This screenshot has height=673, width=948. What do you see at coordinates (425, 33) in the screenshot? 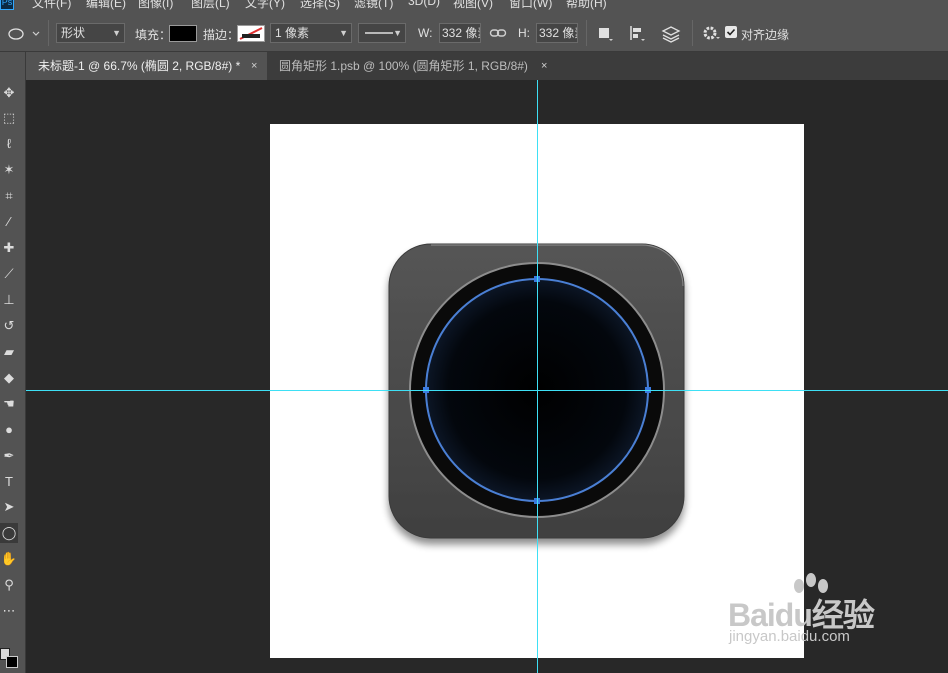
I see `width-label: W:` at bounding box center [425, 33].